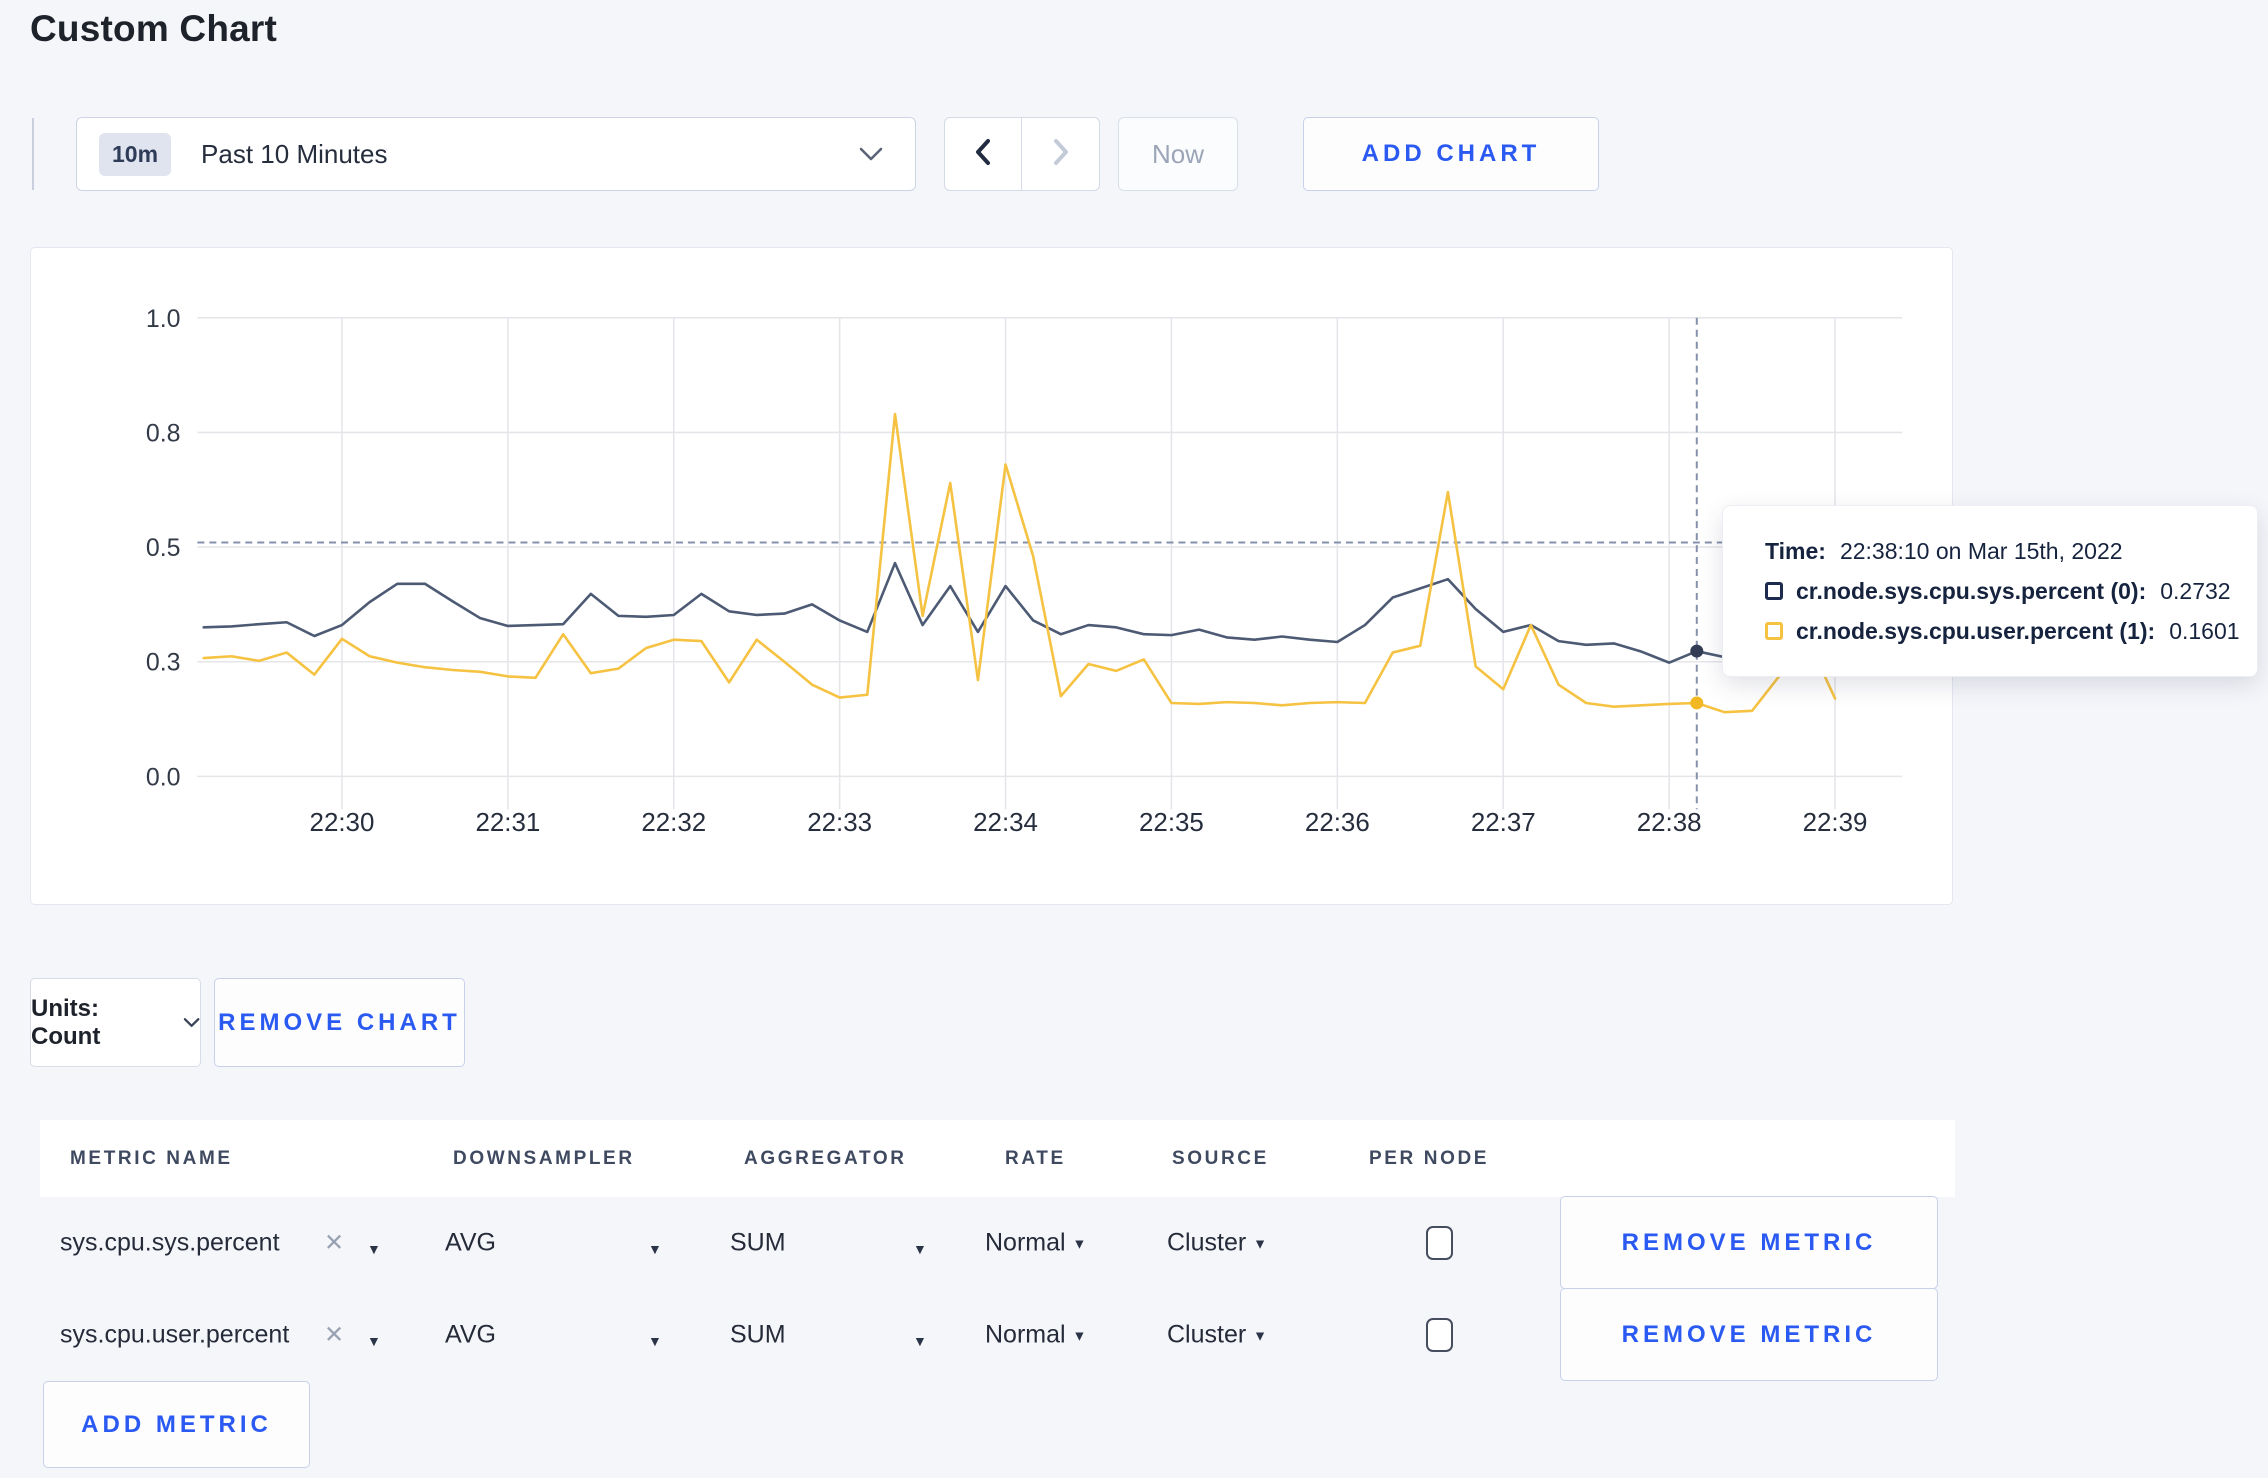 Image resolution: width=2268 pixels, height=1478 pixels. I want to click on svg-text: 0.5, so click(163, 548).